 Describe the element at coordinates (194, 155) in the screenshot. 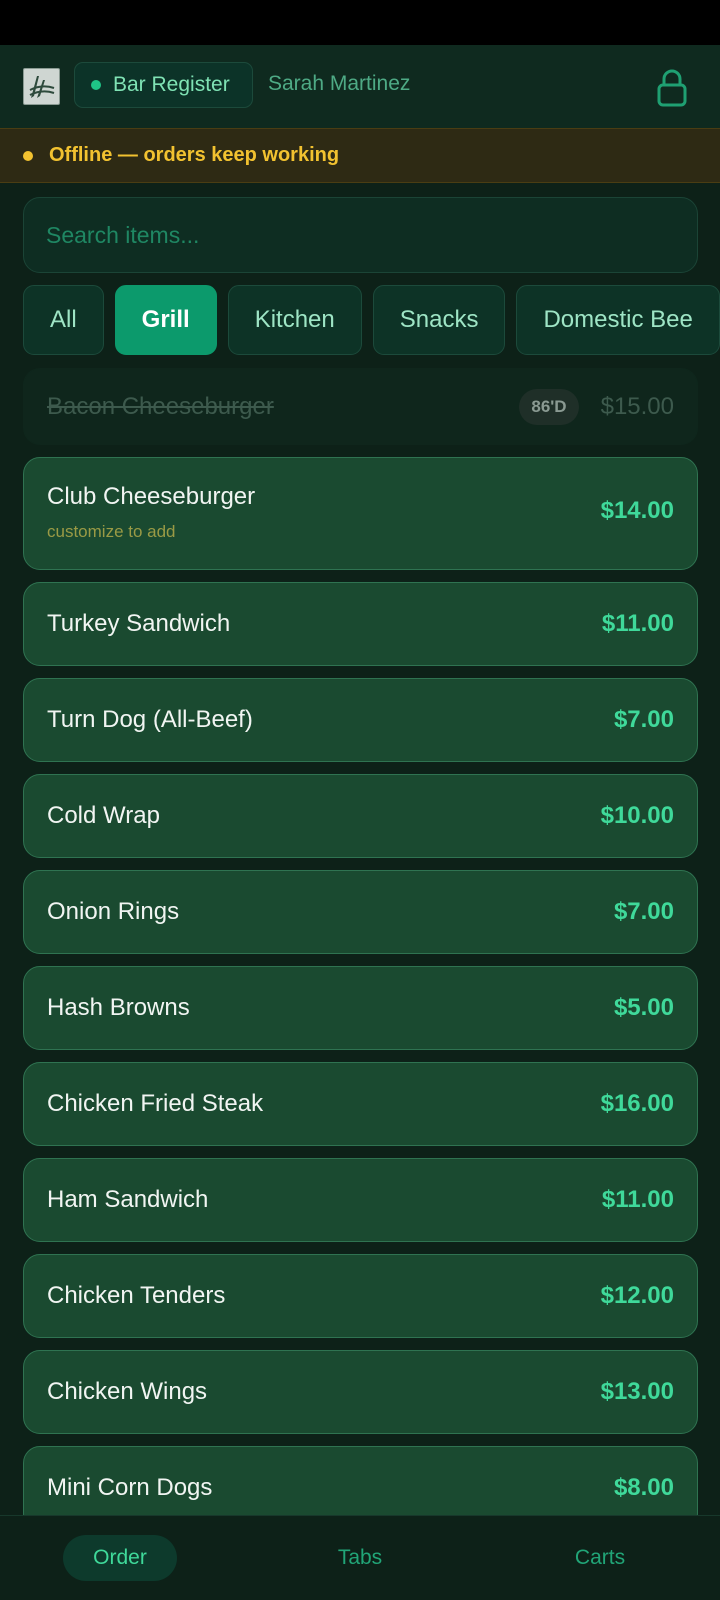

I see `offline-message: Offline — orders keep working` at that location.